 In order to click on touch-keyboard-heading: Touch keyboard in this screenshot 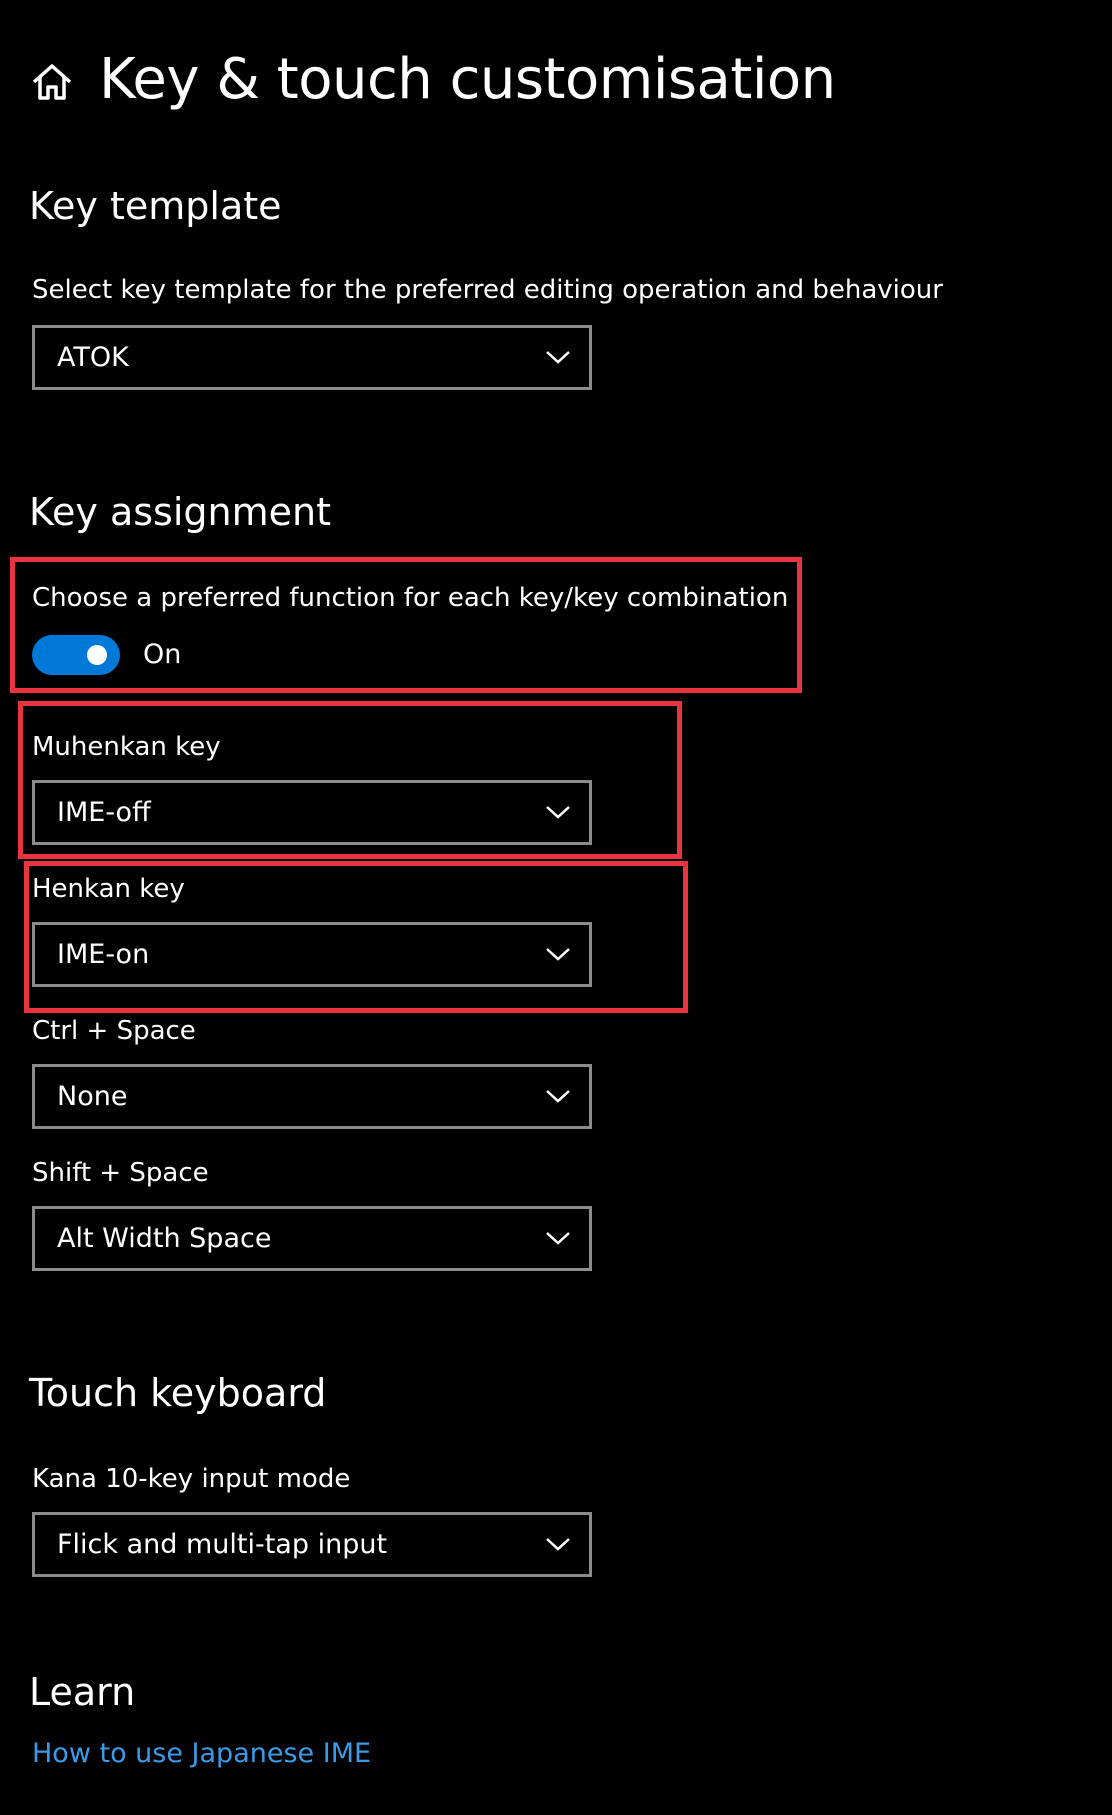, I will do `click(178, 1393)`.